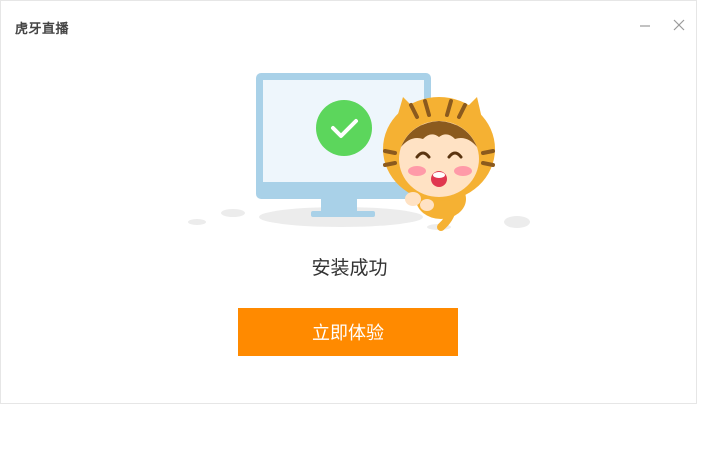 Image resolution: width=701 pixels, height=449 pixels. I want to click on install-success-message: 安装成功, so click(349, 268).